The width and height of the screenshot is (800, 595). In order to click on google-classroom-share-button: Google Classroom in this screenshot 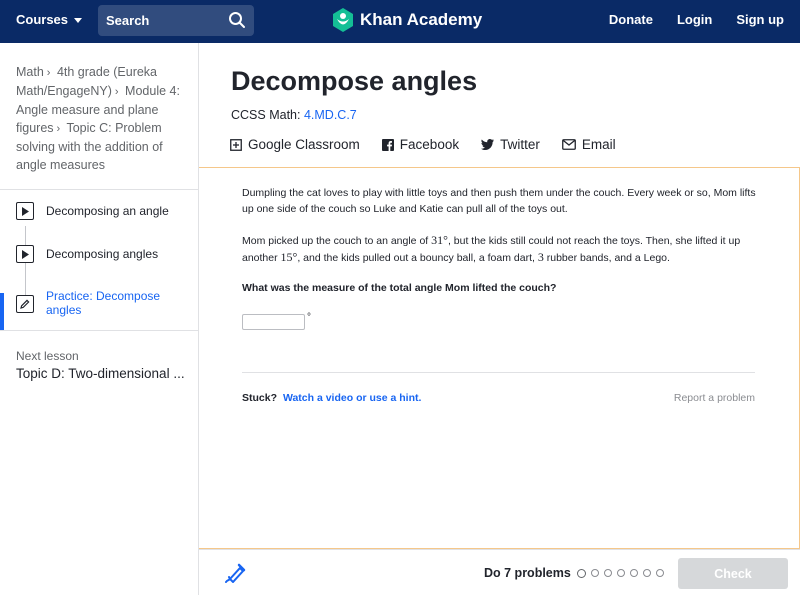, I will do `click(295, 144)`.